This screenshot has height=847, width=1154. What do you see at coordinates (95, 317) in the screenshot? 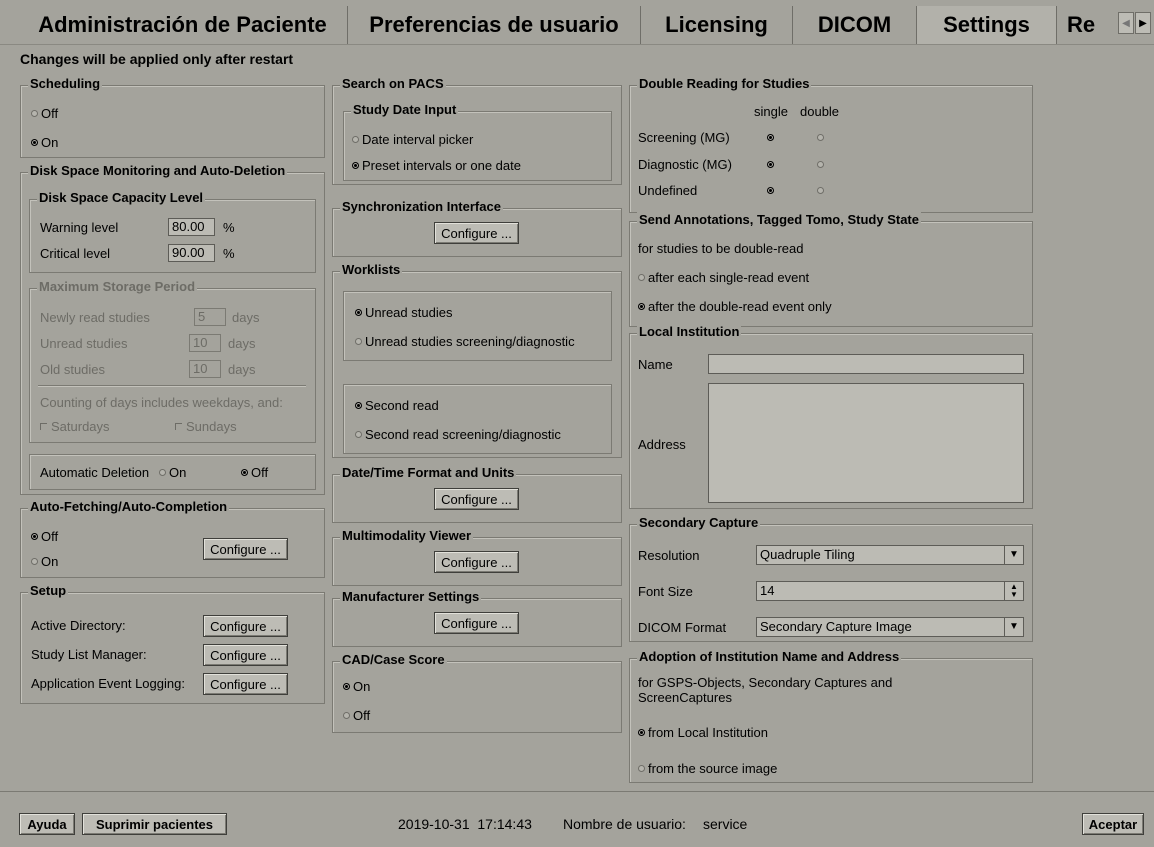
I see `newly-read-label: Newly read studies` at bounding box center [95, 317].